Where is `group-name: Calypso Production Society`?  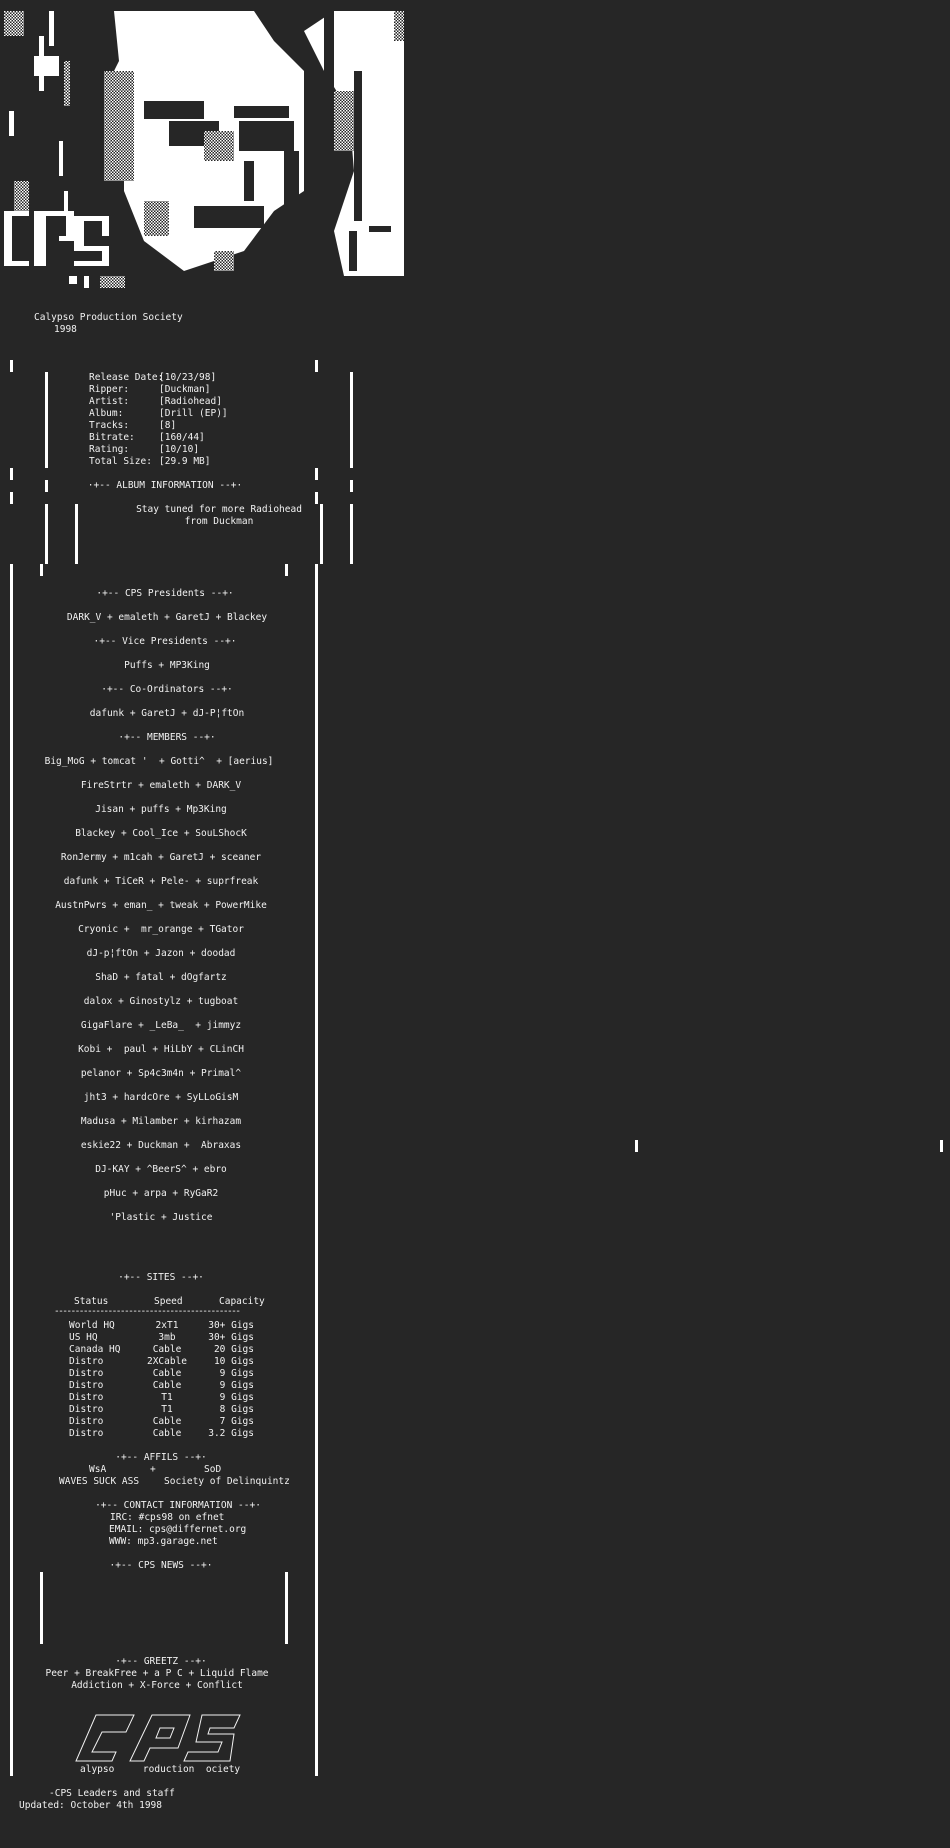
group-name: Calypso Production Society is located at coordinates (108, 317).